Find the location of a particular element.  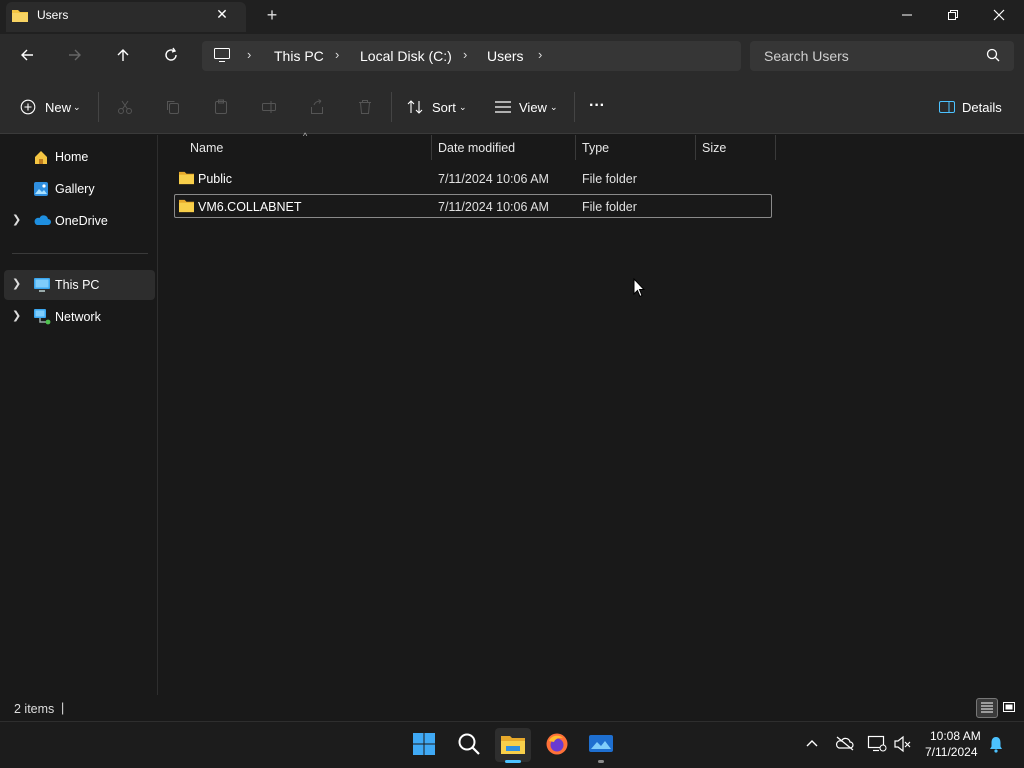

refresh-icon is located at coordinates (171, 56).